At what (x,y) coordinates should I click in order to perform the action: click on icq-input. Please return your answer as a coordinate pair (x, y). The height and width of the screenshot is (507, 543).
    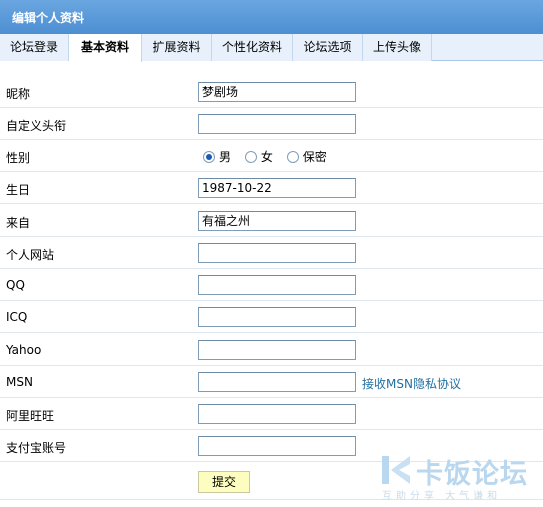
    Looking at the image, I should click on (277, 317).